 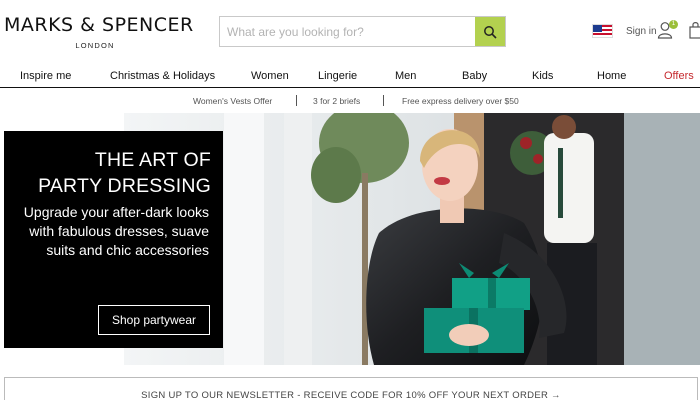 What do you see at coordinates (673, 24) in the screenshot?
I see `notification-badge: 1` at bounding box center [673, 24].